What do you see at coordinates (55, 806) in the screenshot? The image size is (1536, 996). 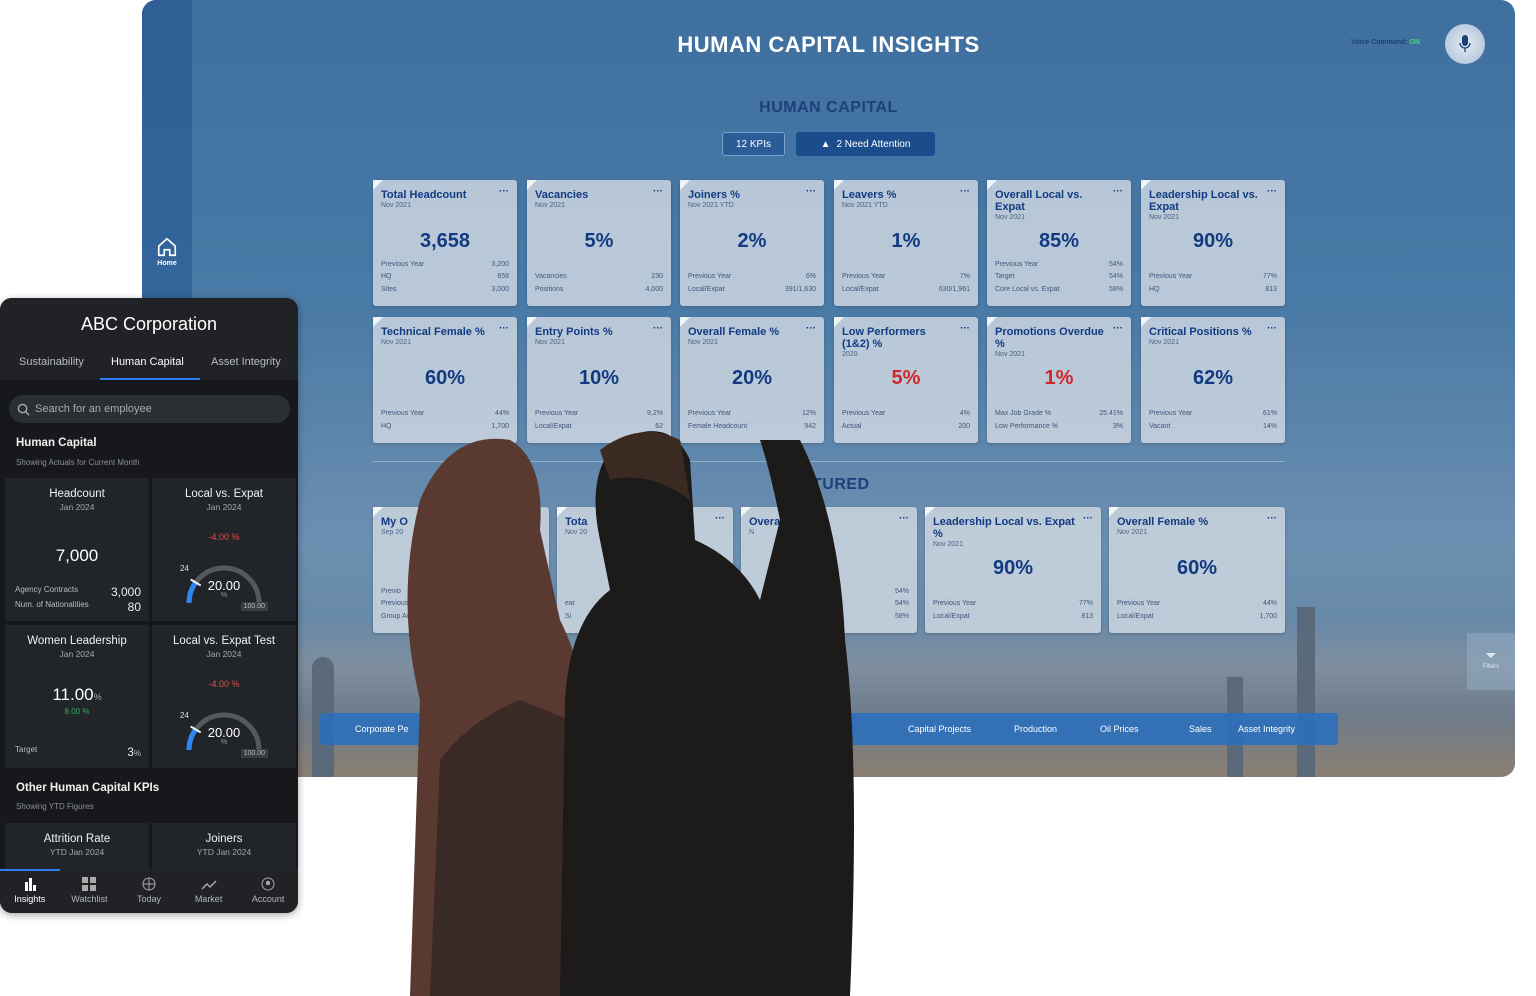 I see `section-subtitle: Showing YTD Figures` at bounding box center [55, 806].